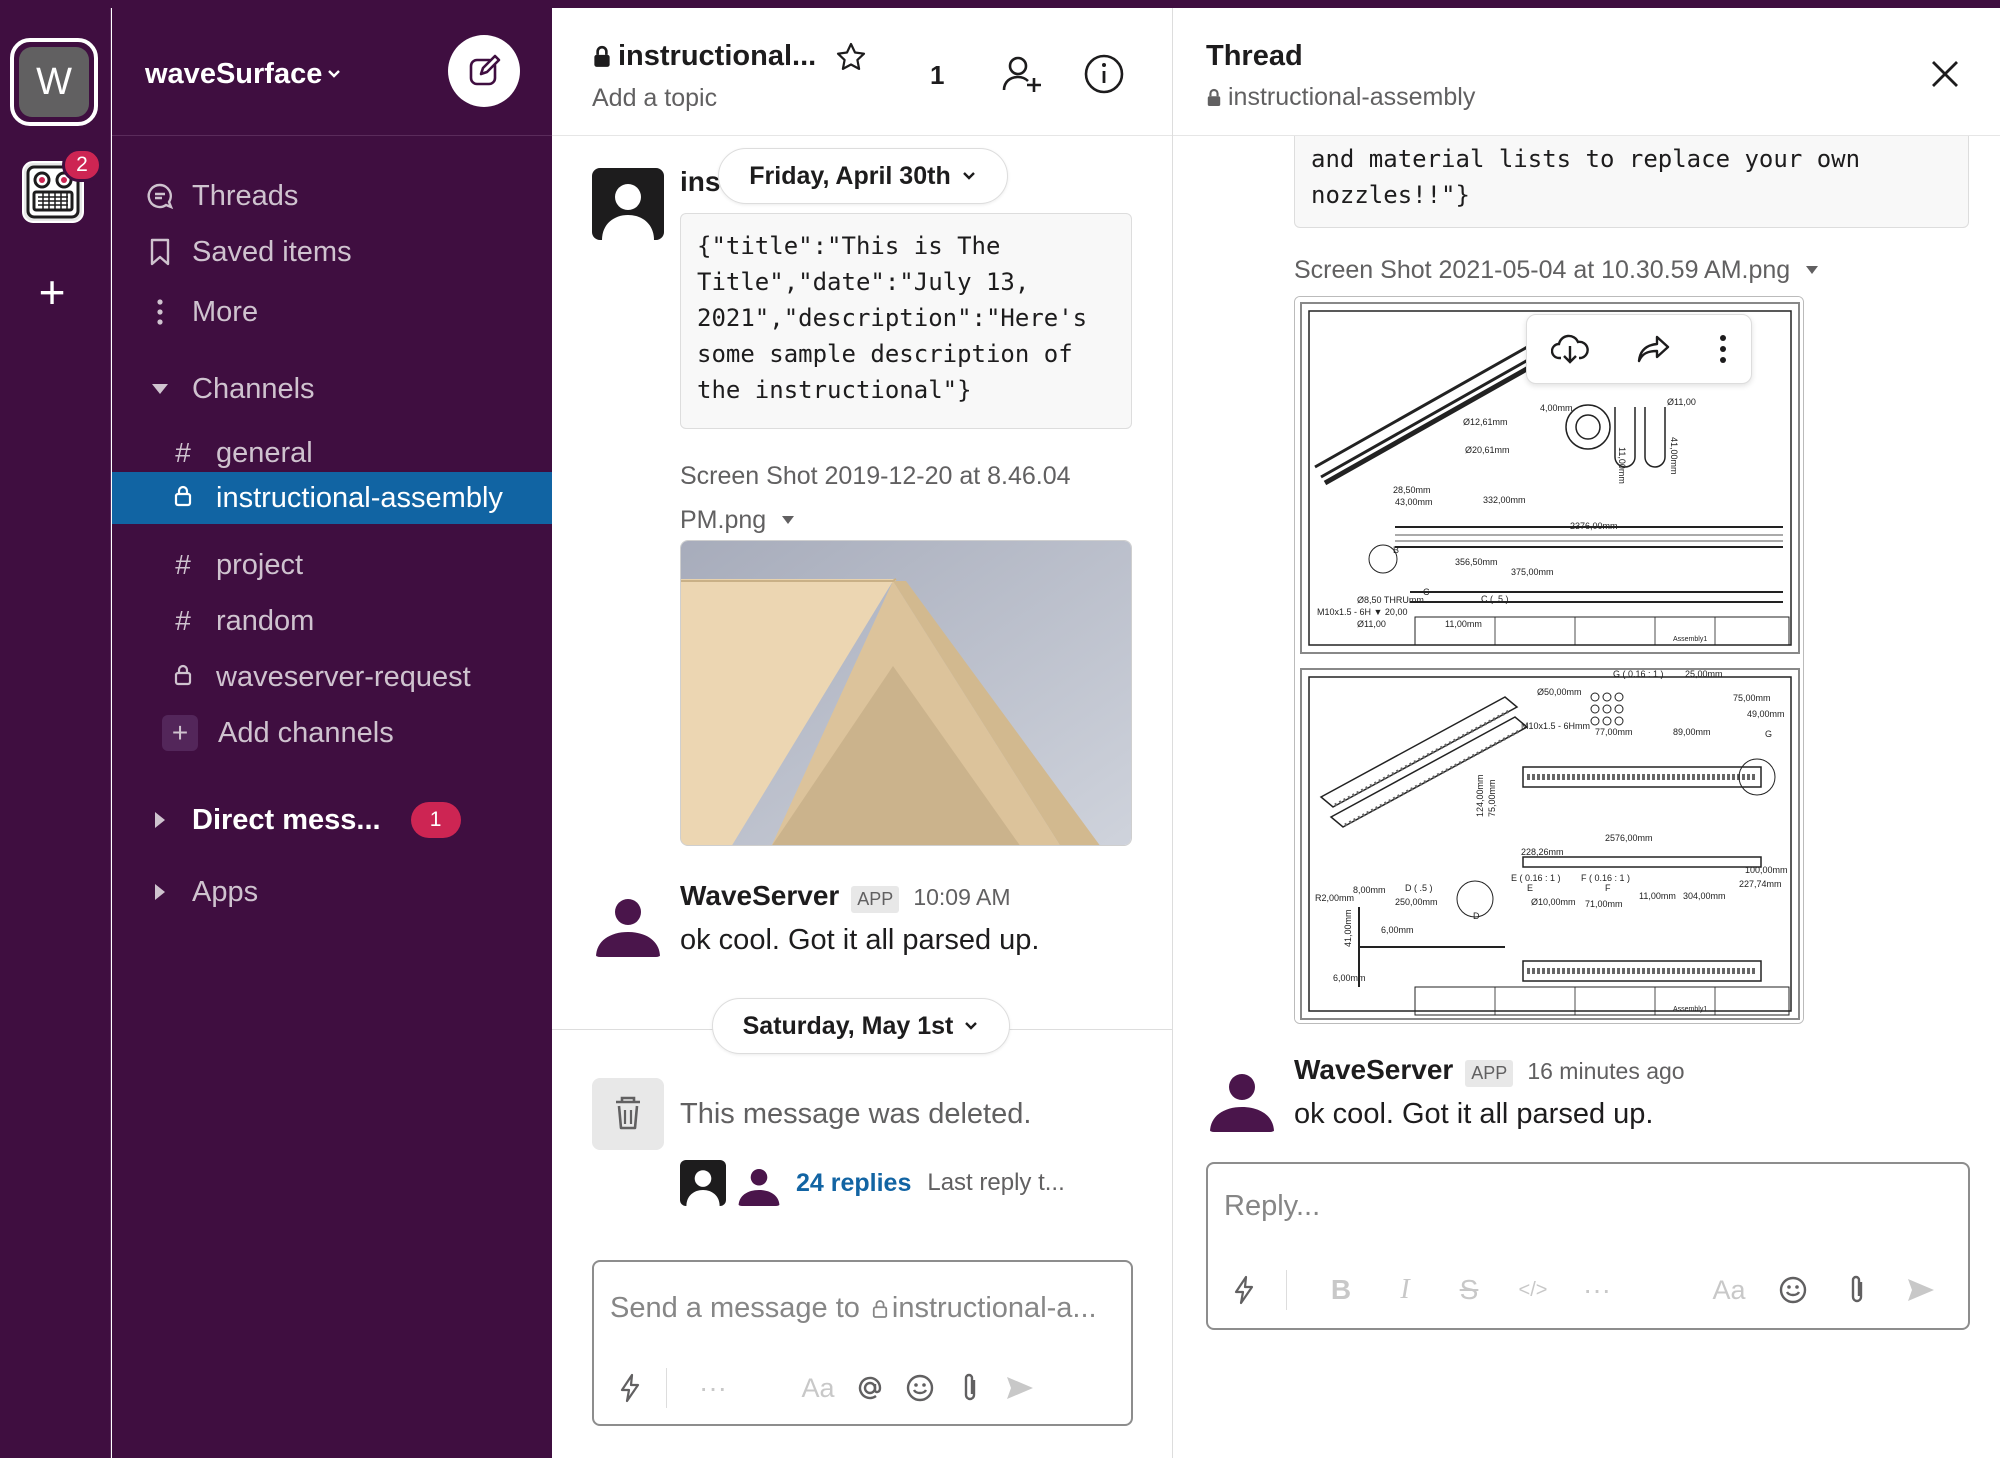  What do you see at coordinates (332, 621) in the screenshot?
I see `sidebar-item-random: # random` at bounding box center [332, 621].